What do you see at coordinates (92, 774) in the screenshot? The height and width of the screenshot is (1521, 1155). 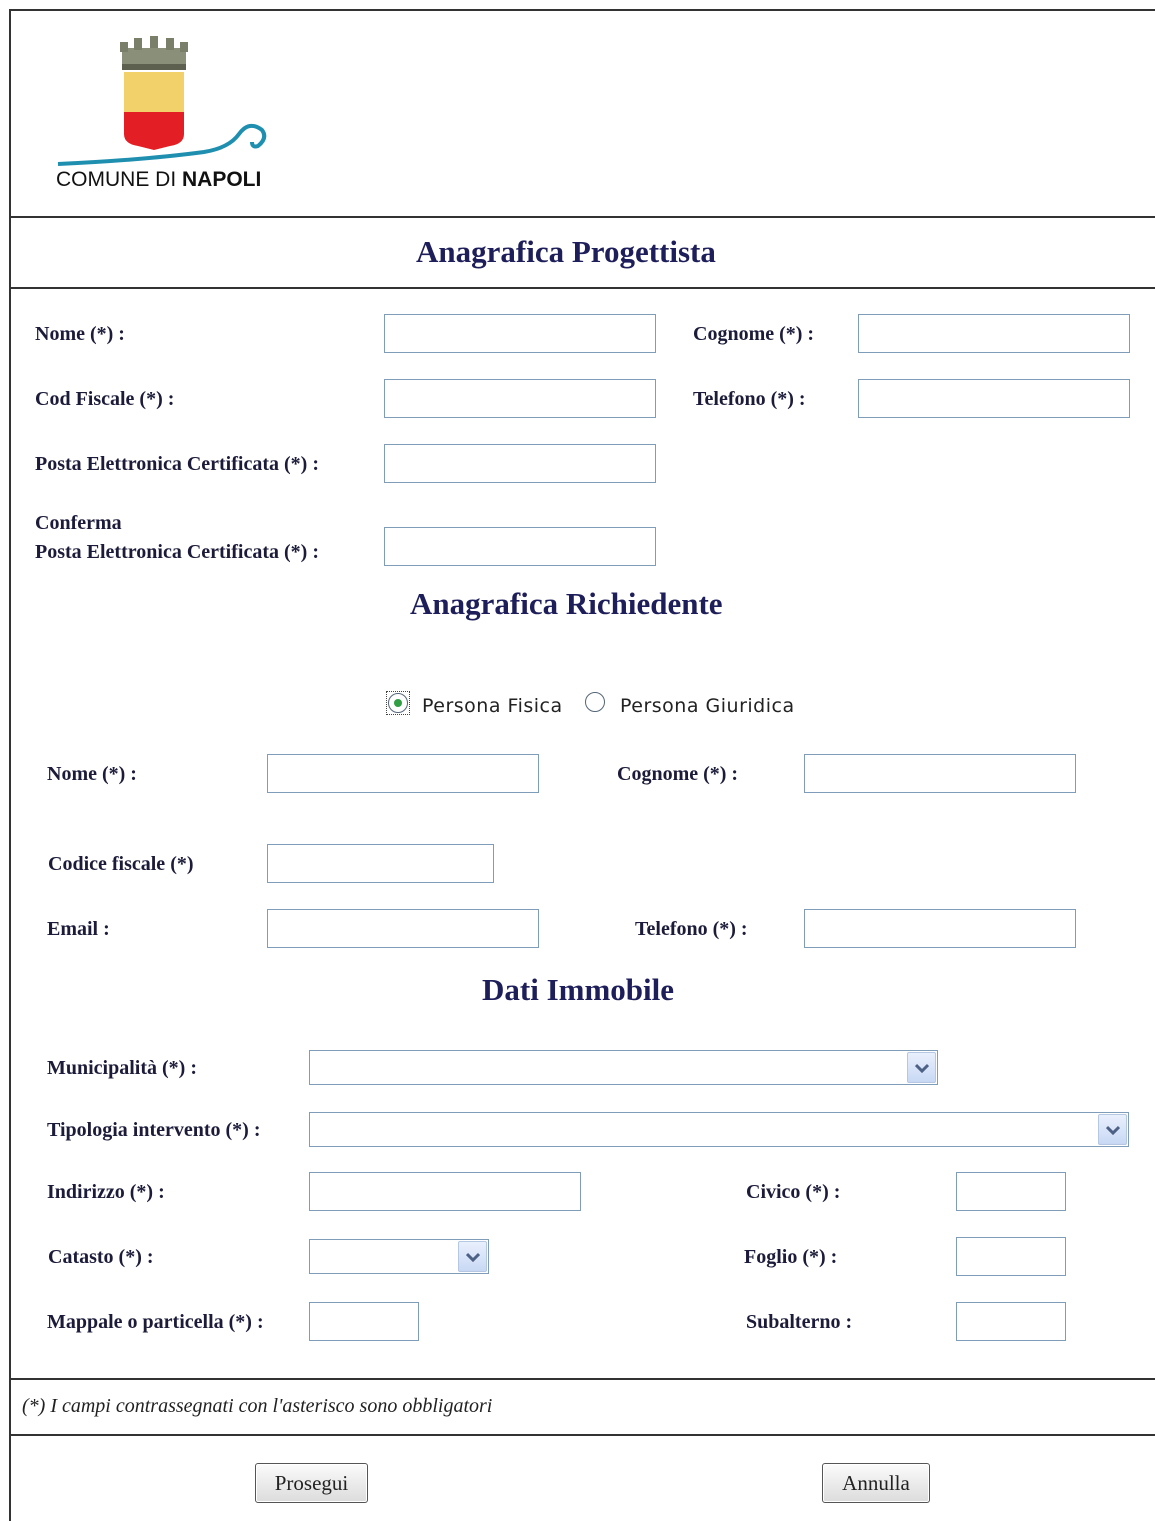 I see `richiedente-nome-label: Nome (*) :` at bounding box center [92, 774].